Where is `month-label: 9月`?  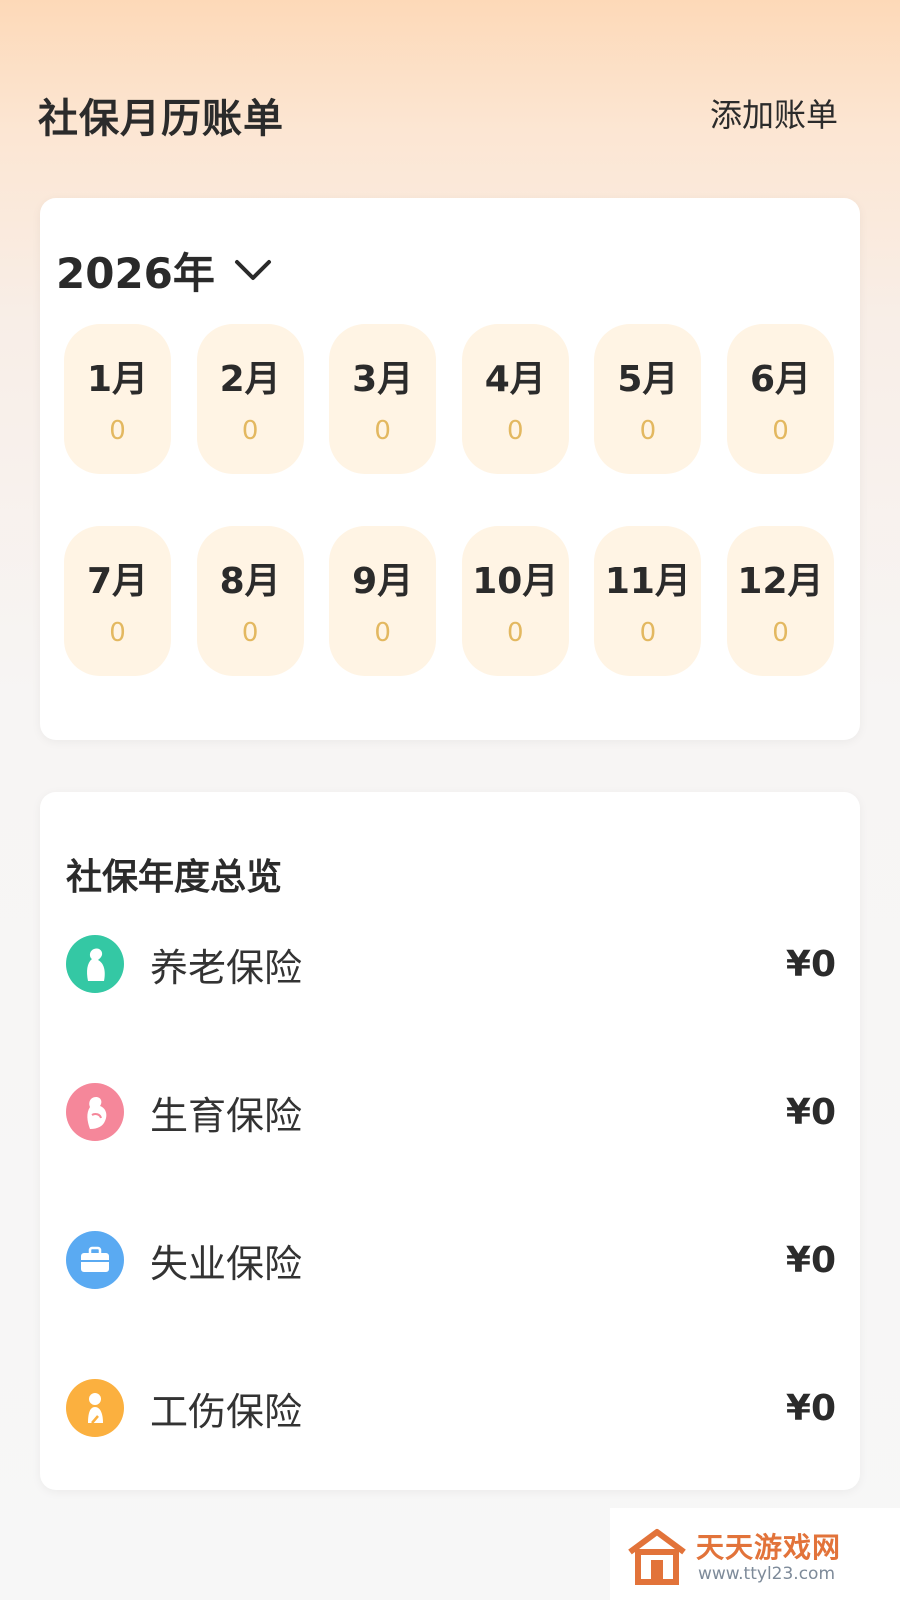
month-label: 9月 is located at coordinates (383, 581).